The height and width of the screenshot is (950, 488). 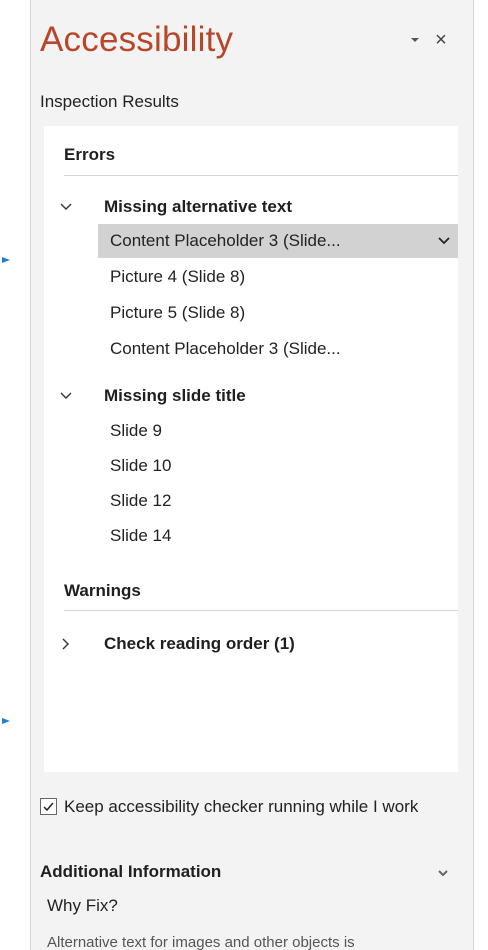 What do you see at coordinates (261, 175) in the screenshot?
I see `errors-divider` at bounding box center [261, 175].